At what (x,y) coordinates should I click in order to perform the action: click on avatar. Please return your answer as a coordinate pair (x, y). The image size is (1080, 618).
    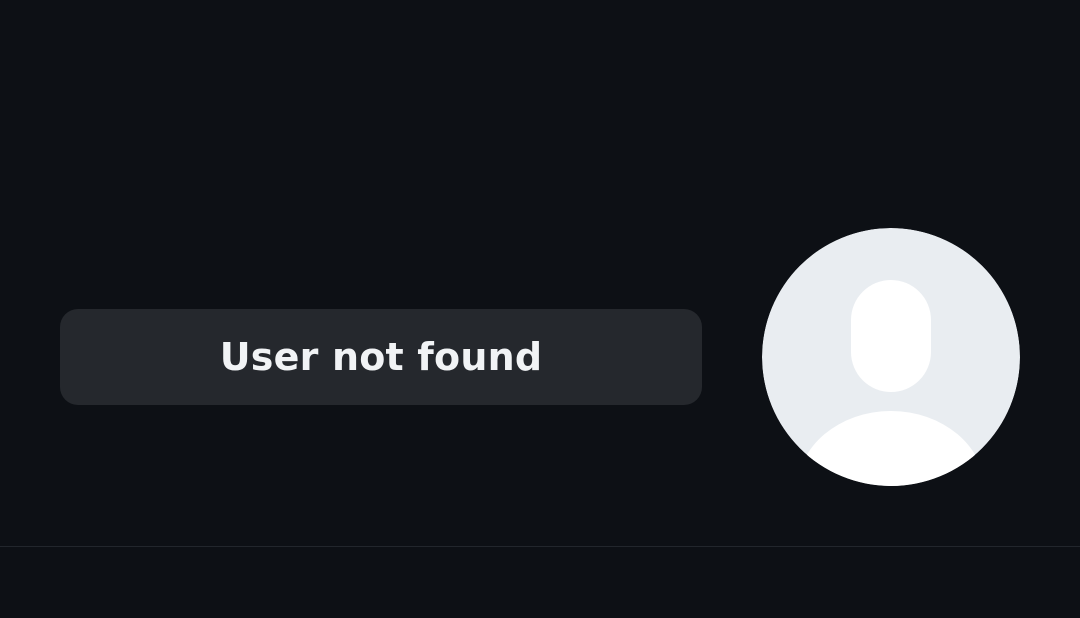
    Looking at the image, I should click on (891, 357).